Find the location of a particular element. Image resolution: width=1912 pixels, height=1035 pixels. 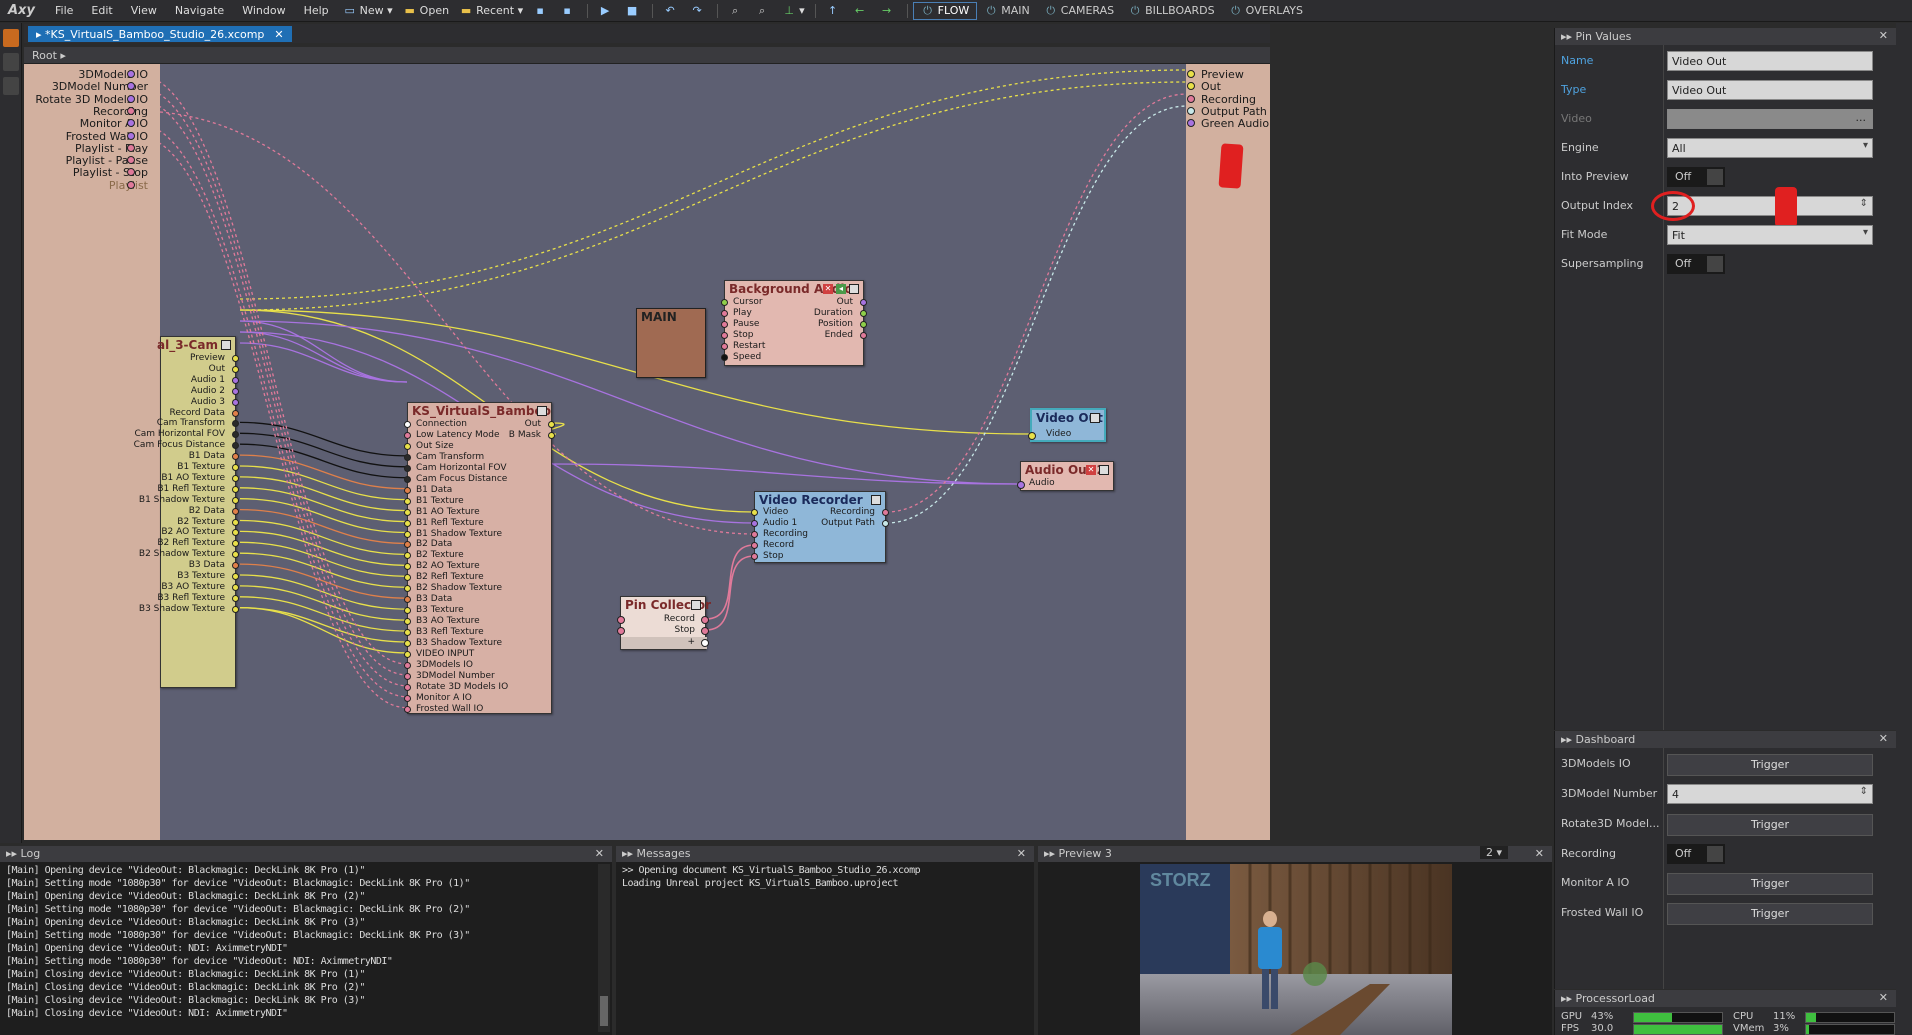

new-button: ▭ New ▾ is located at coordinates (368, 11).